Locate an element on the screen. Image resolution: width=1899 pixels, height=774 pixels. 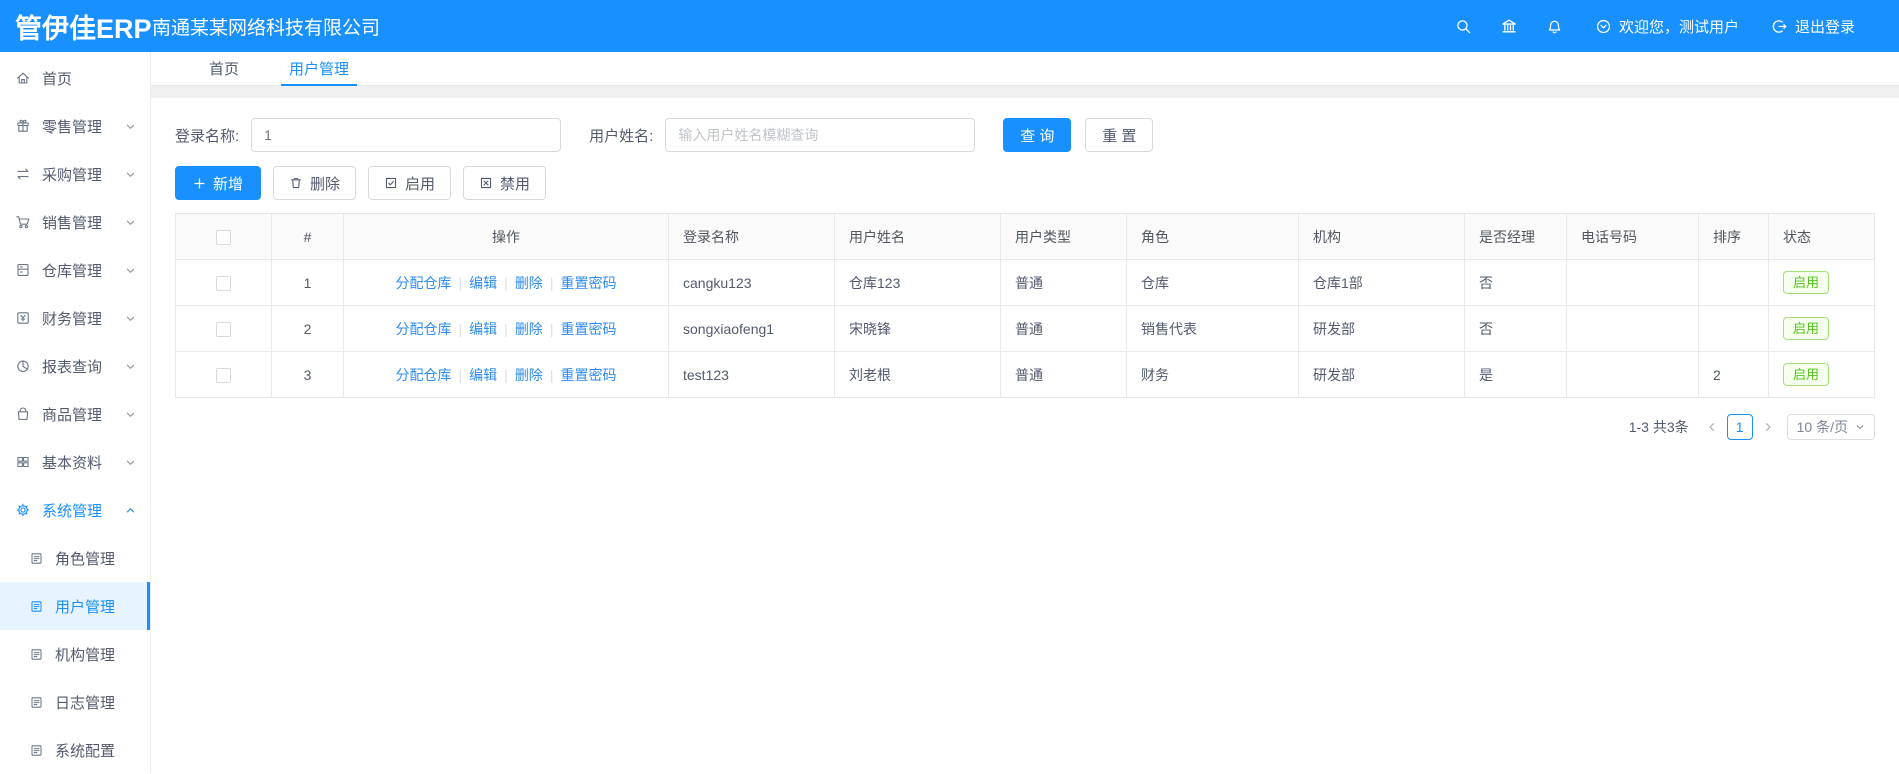
sidebar-item-role-management: 角色管理 is located at coordinates (75, 558).